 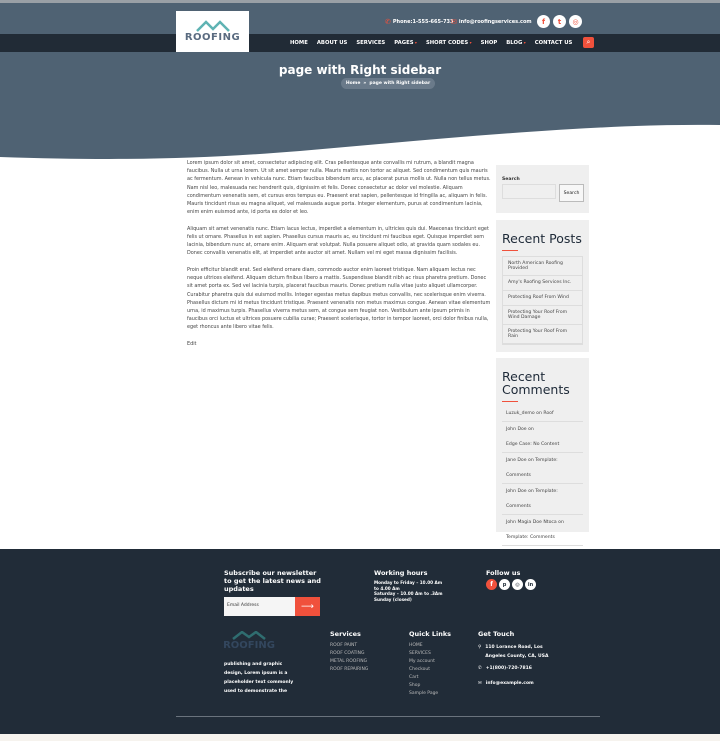 What do you see at coordinates (349, 646) in the screenshot?
I see `footer-link: ROOF PAINT` at bounding box center [349, 646].